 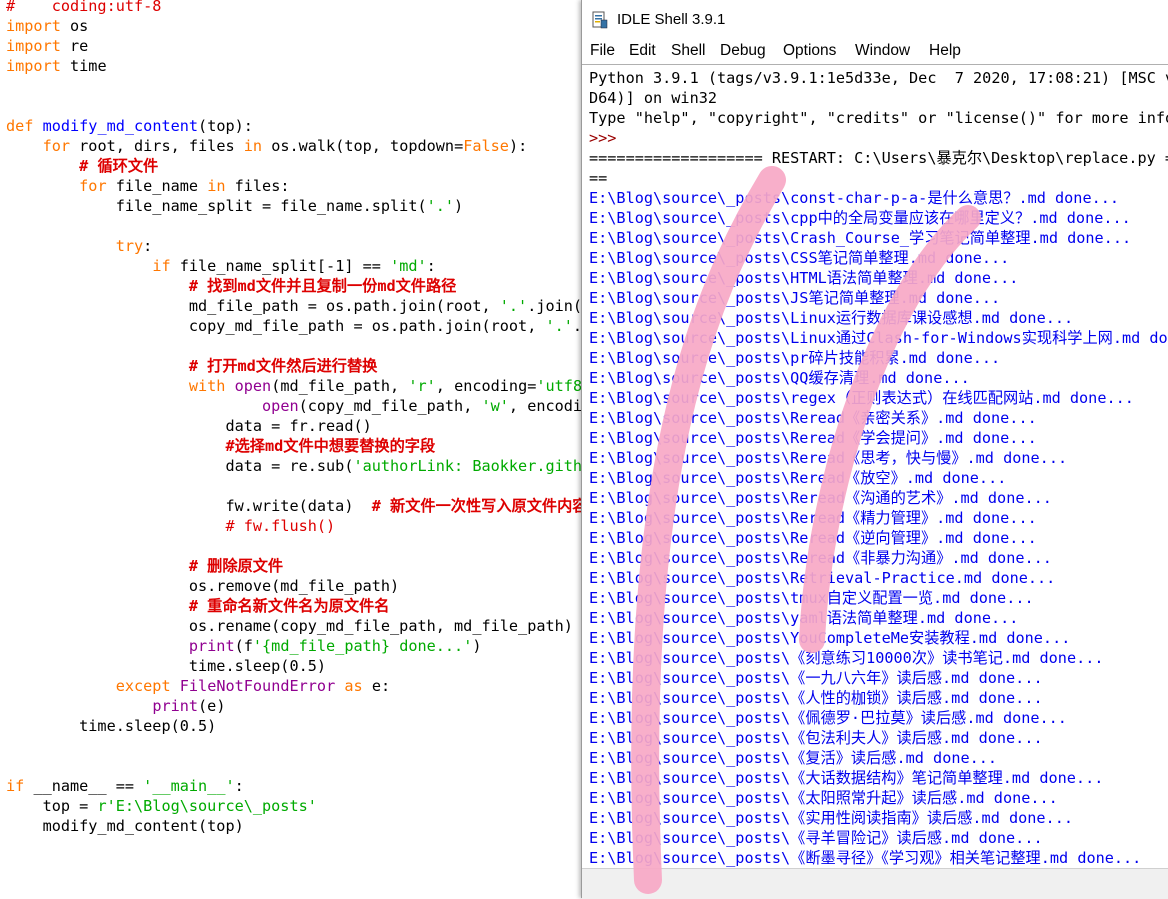 What do you see at coordinates (280, 526) in the screenshot?
I see `code-token: # fw.flush()` at bounding box center [280, 526].